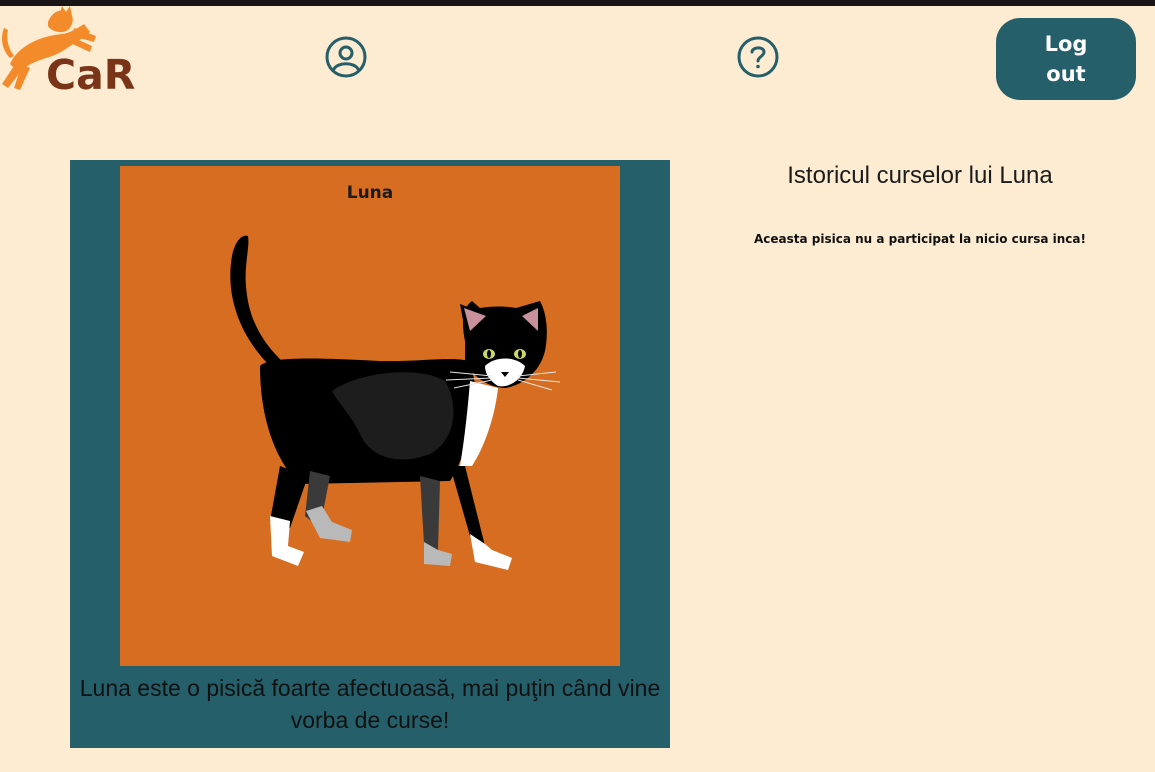 Image resolution: width=1155 pixels, height=772 pixels. I want to click on logout-button: Log out, so click(1066, 59).